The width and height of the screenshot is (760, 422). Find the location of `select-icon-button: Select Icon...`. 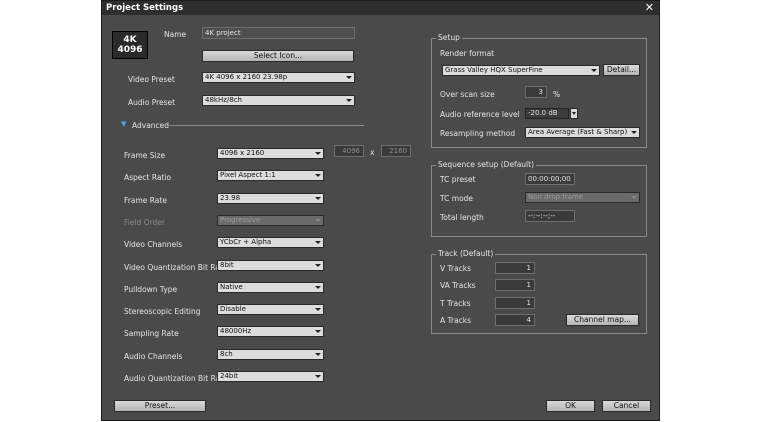

select-icon-button: Select Icon... is located at coordinates (278, 56).